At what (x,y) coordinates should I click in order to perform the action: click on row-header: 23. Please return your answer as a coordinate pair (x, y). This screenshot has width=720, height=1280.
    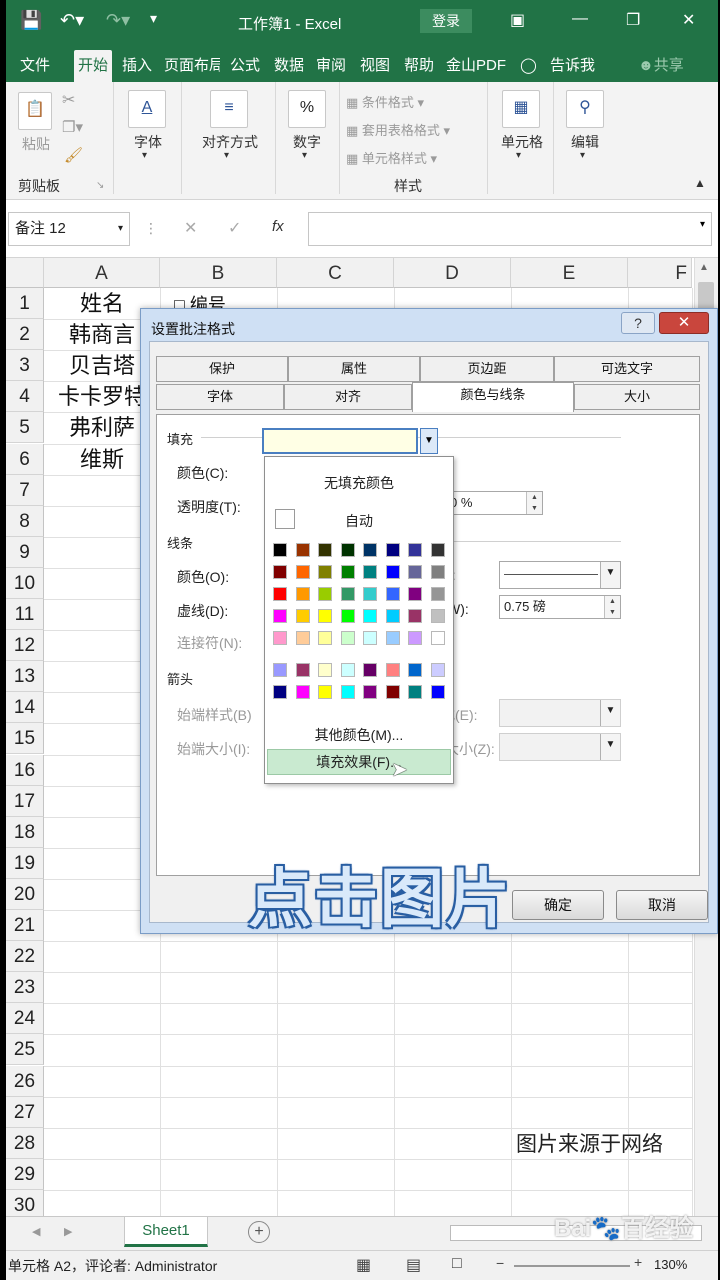
    Looking at the image, I should click on (25, 988).